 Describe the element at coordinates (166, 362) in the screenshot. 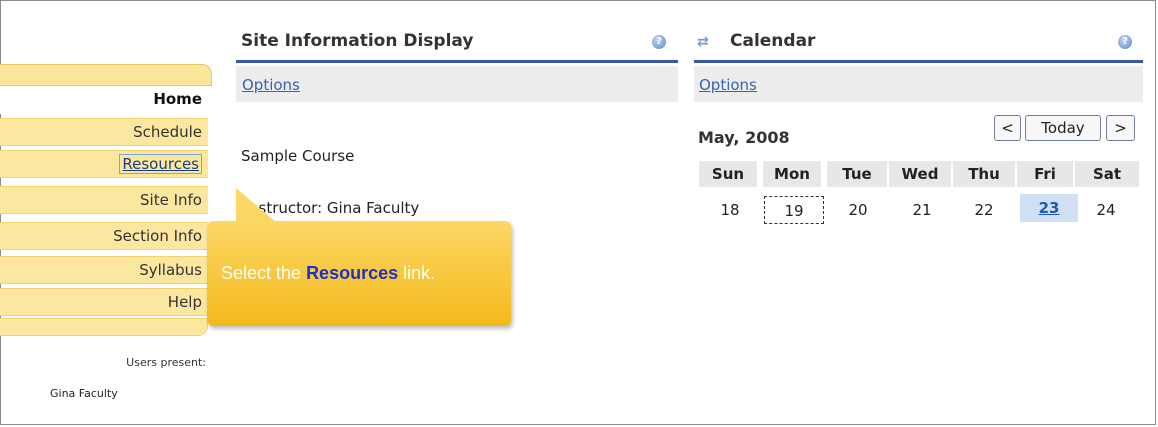

I see `users-present-label: Users present:` at that location.